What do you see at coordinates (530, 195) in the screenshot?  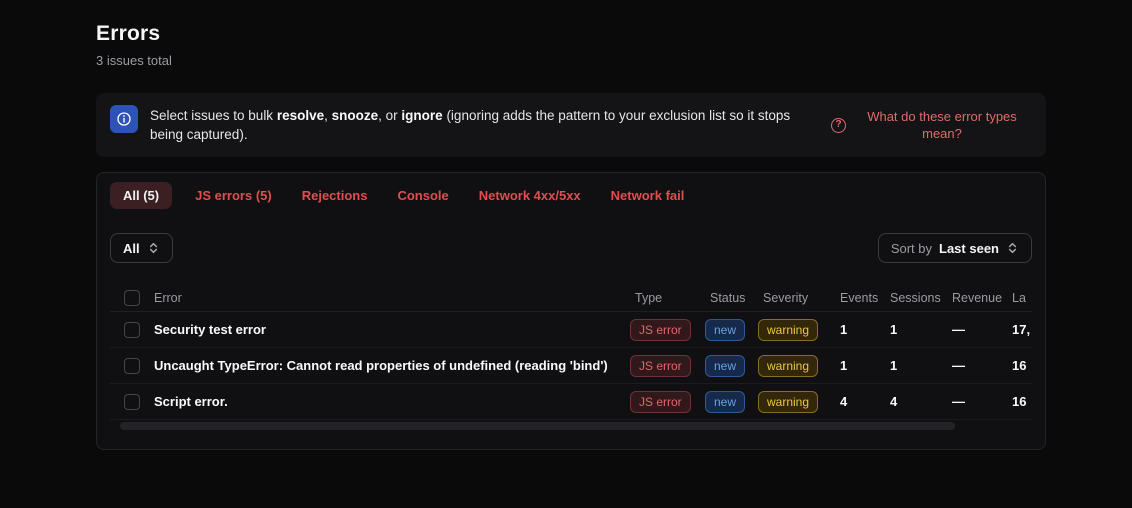 I see `tab-network-4xx-5xx: Network 4xx/5xx` at bounding box center [530, 195].